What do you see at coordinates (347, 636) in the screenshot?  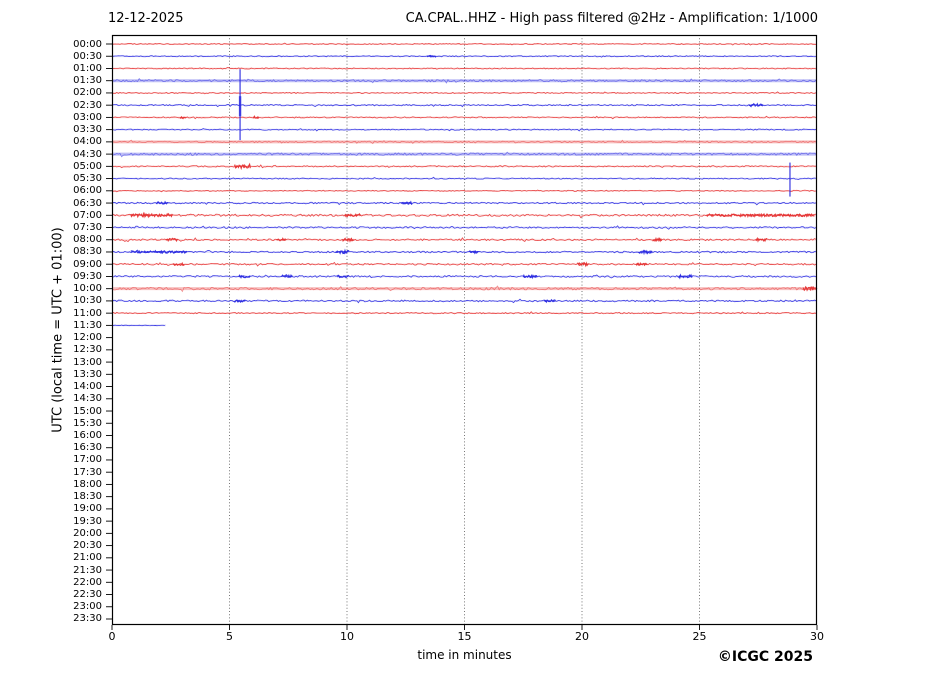 I see `x-tick-label: 10` at bounding box center [347, 636].